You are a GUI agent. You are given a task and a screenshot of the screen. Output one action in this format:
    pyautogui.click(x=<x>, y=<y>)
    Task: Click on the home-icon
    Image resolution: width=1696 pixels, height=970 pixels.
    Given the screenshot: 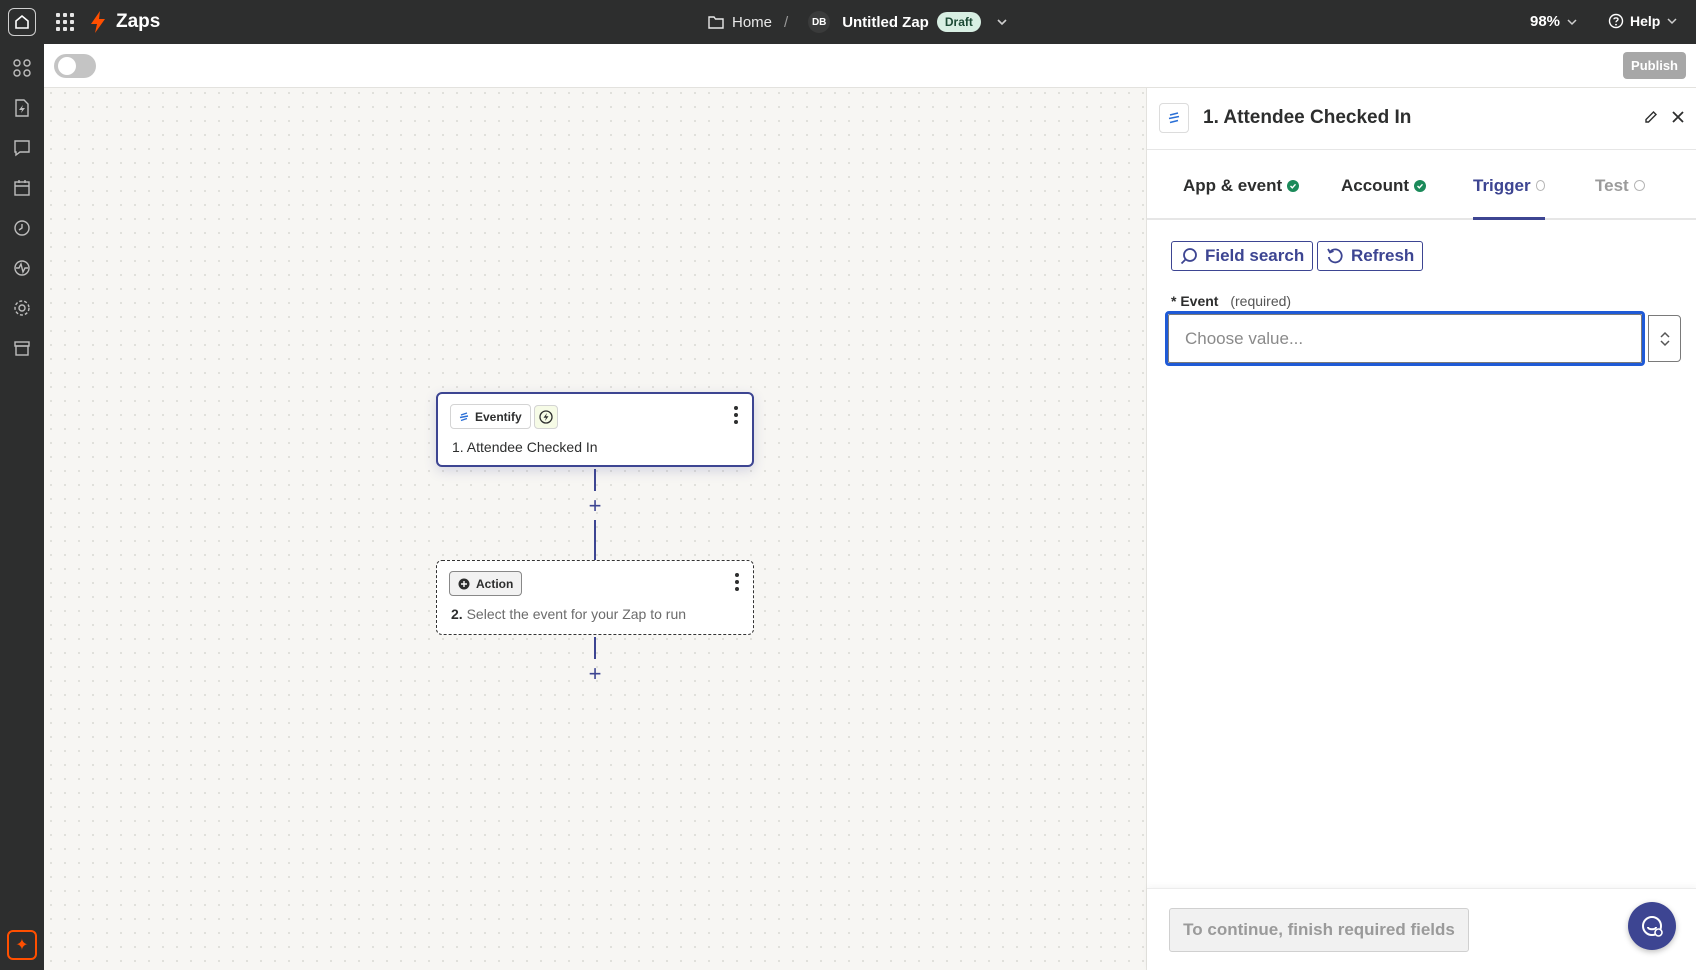 What is the action you would take?
    pyautogui.click(x=22, y=22)
    